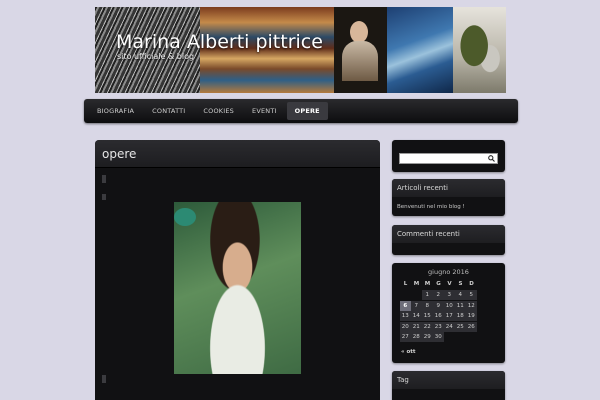 The image size is (600, 400). What do you see at coordinates (438, 337) in the screenshot?
I see `calendar-day: 30` at bounding box center [438, 337].